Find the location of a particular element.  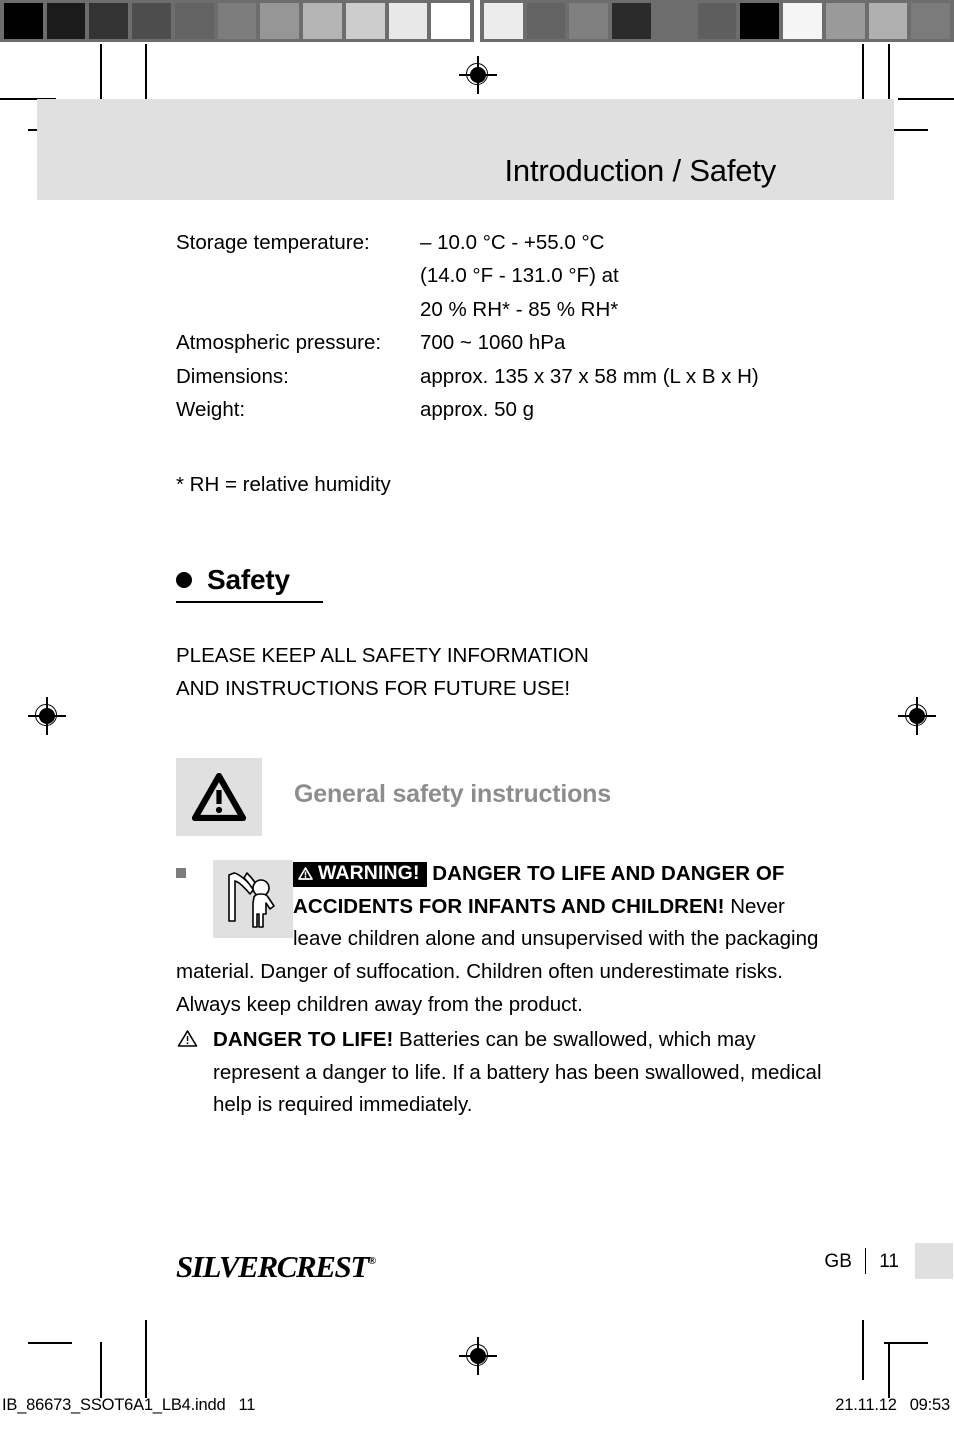

crop-mark-top-left-vertical is located at coordinates (101, 72).